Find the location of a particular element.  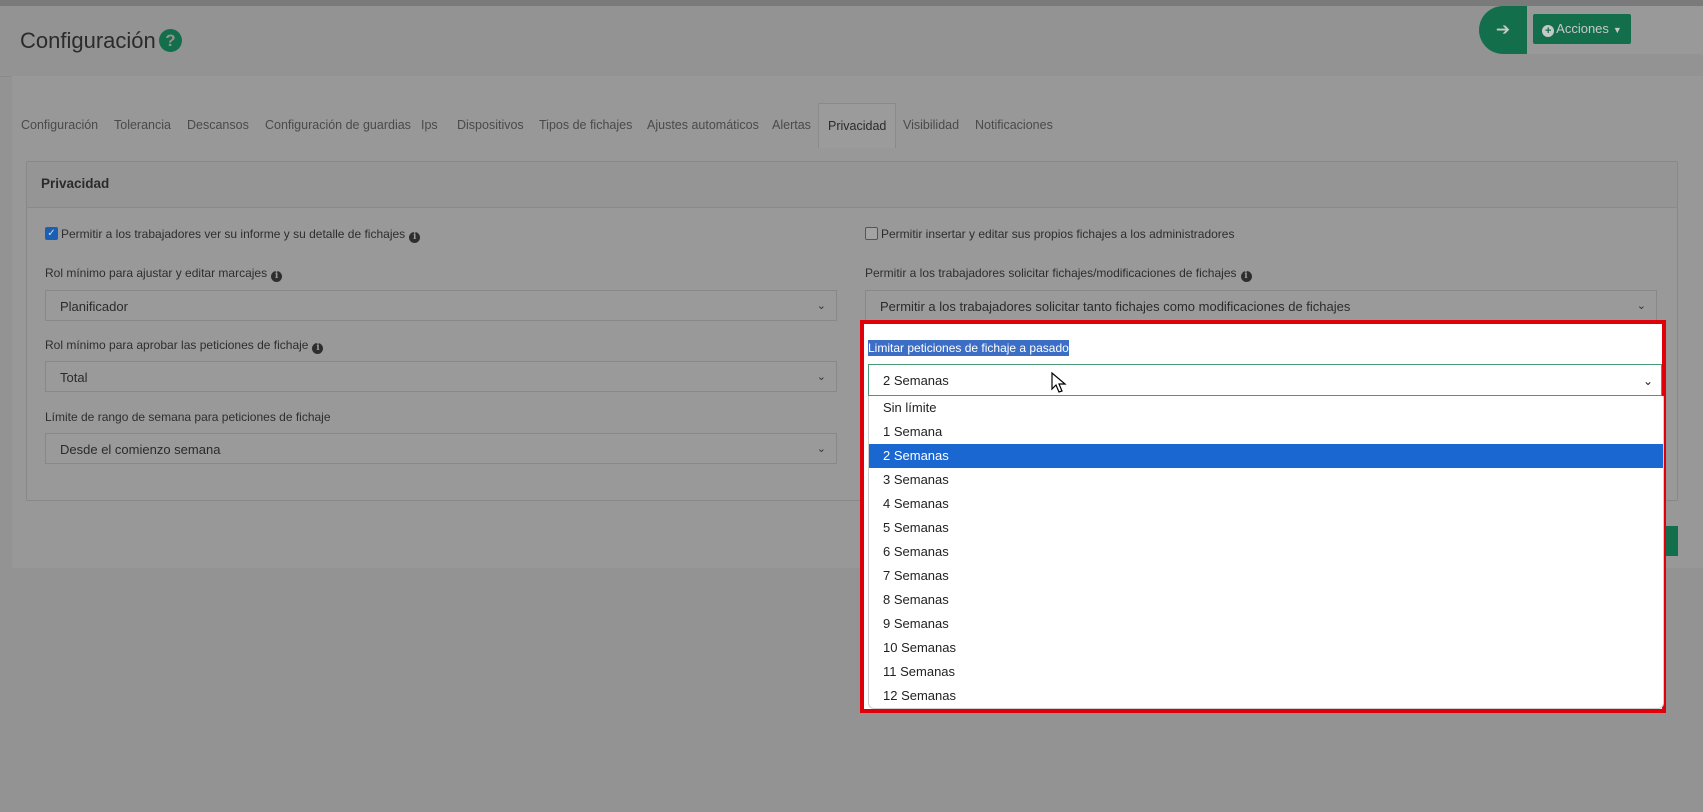

limit-value: 2 Semanas is located at coordinates (916, 380).